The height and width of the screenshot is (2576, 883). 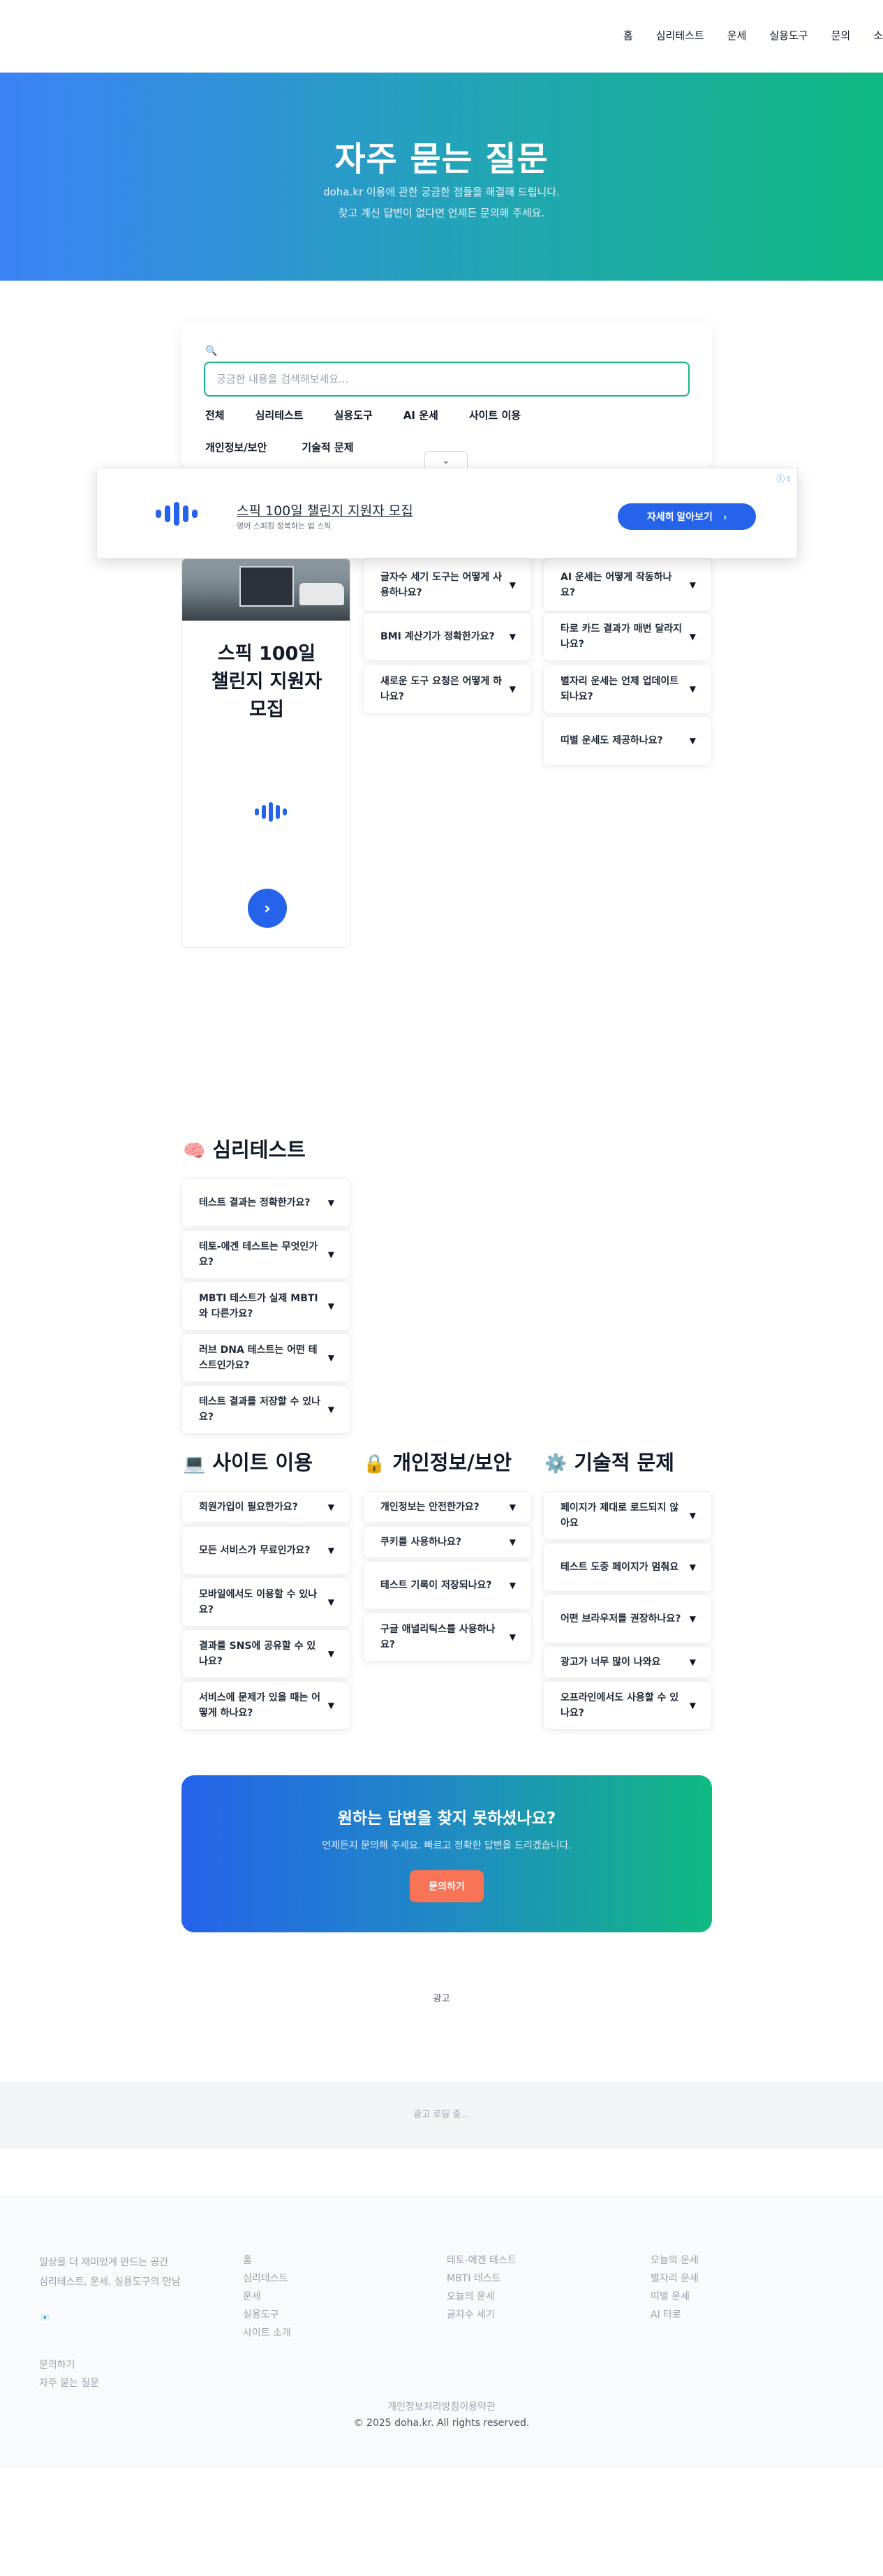 What do you see at coordinates (627, 1705) in the screenshot?
I see `faq-item: 오프라인에서도 사용할 수 있나요? ▼` at bounding box center [627, 1705].